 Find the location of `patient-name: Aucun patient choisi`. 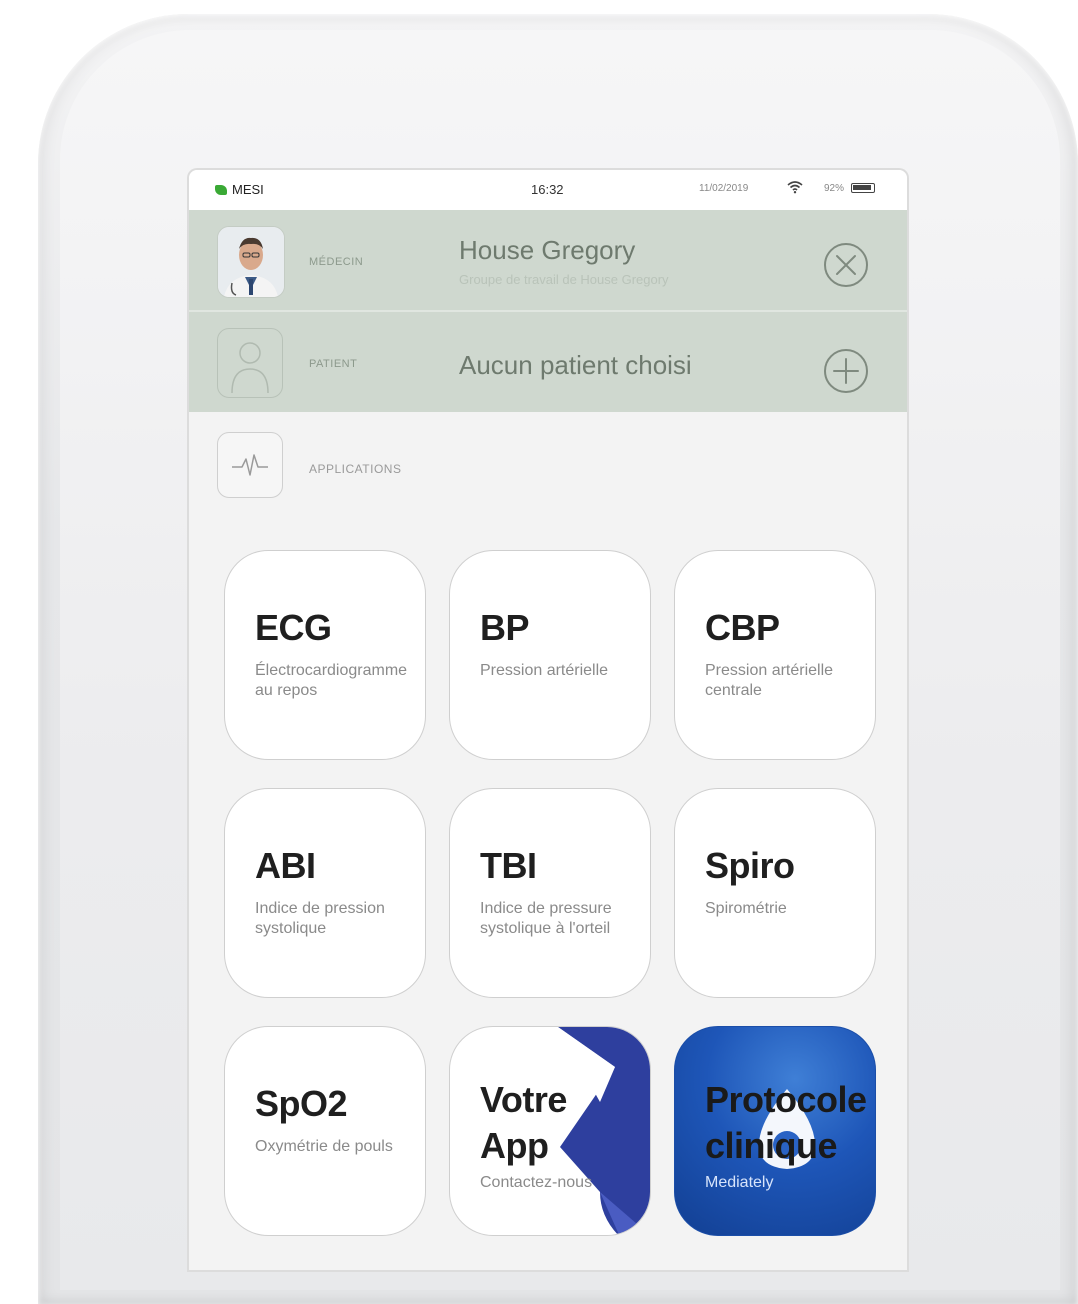

patient-name: Aucun patient choisi is located at coordinates (575, 365).